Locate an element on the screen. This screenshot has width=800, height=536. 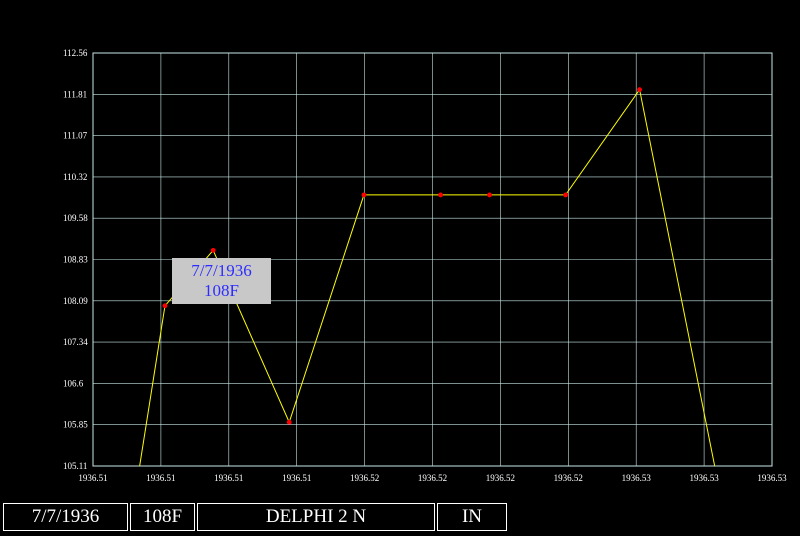
y-tick-label: 111.07 is located at coordinates (75, 136).